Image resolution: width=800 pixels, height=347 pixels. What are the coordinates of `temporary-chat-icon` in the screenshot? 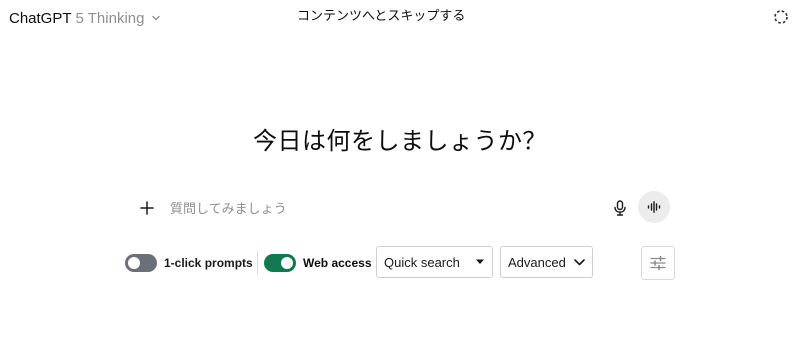 It's located at (781, 17).